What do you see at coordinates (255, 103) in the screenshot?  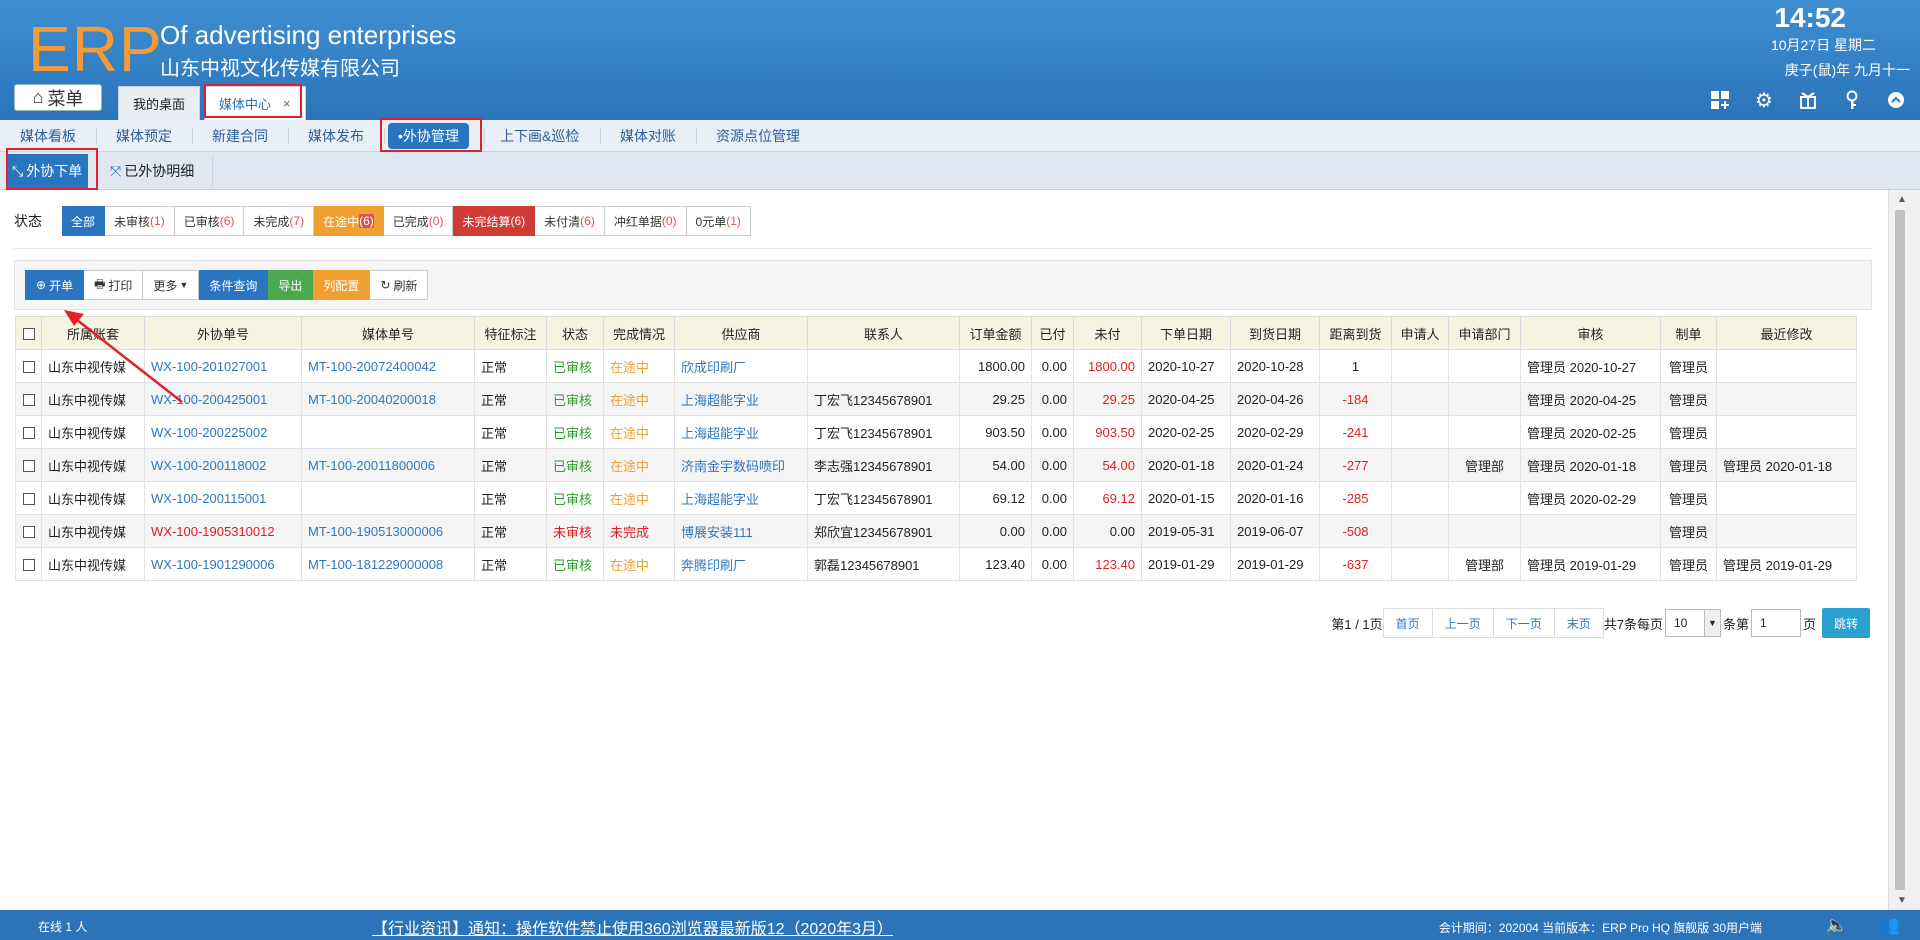 I see `tab-media-center: 媒体中心 ×` at bounding box center [255, 103].